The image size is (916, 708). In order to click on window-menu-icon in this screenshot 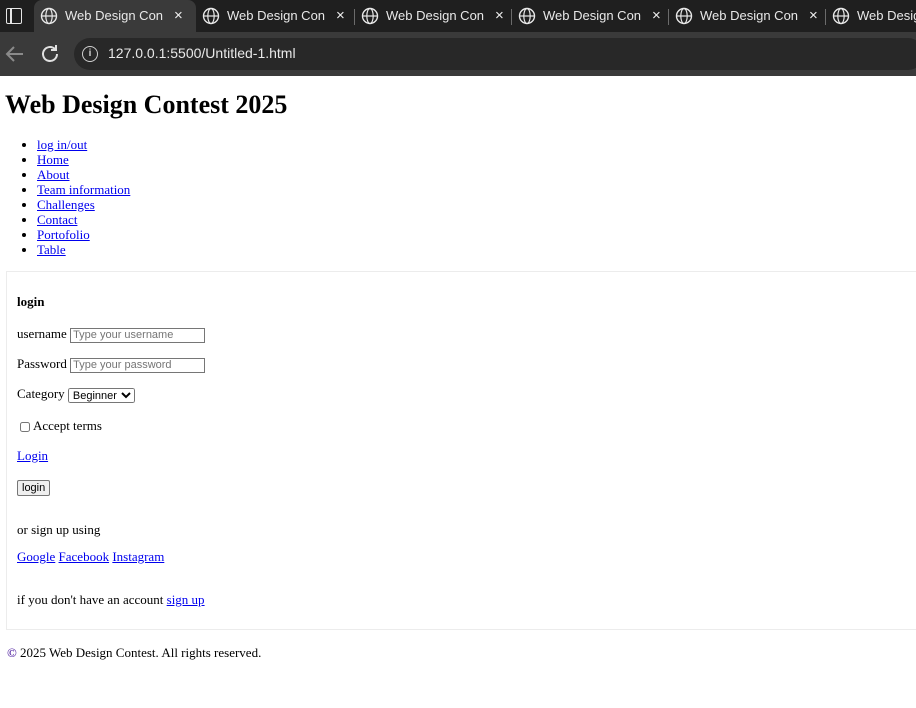, I will do `click(14, 16)`.